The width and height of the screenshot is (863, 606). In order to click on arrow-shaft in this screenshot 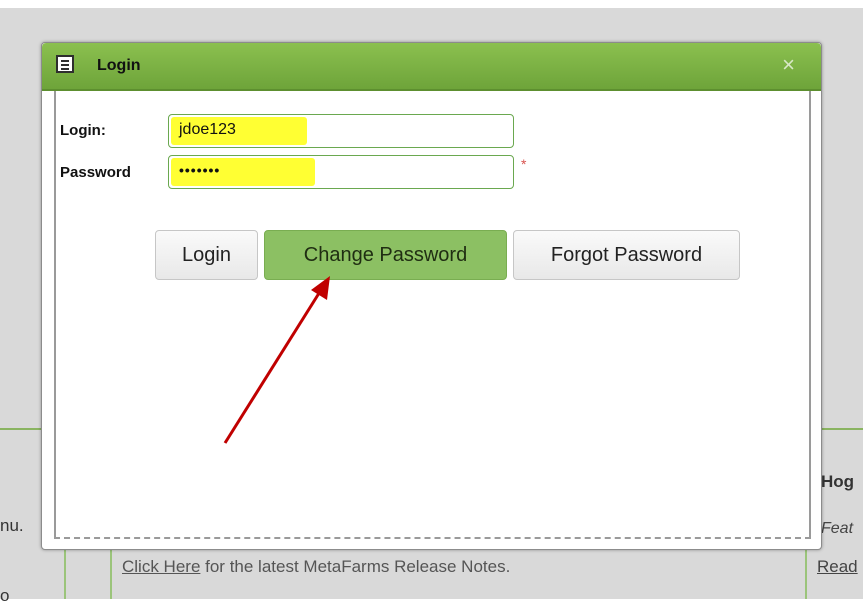, I will do `click(273, 366)`.